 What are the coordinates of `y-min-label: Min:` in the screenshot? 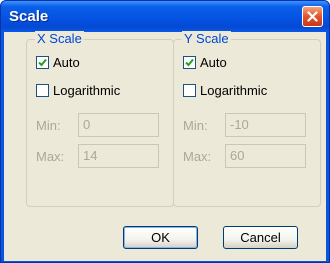 It's located at (195, 125).